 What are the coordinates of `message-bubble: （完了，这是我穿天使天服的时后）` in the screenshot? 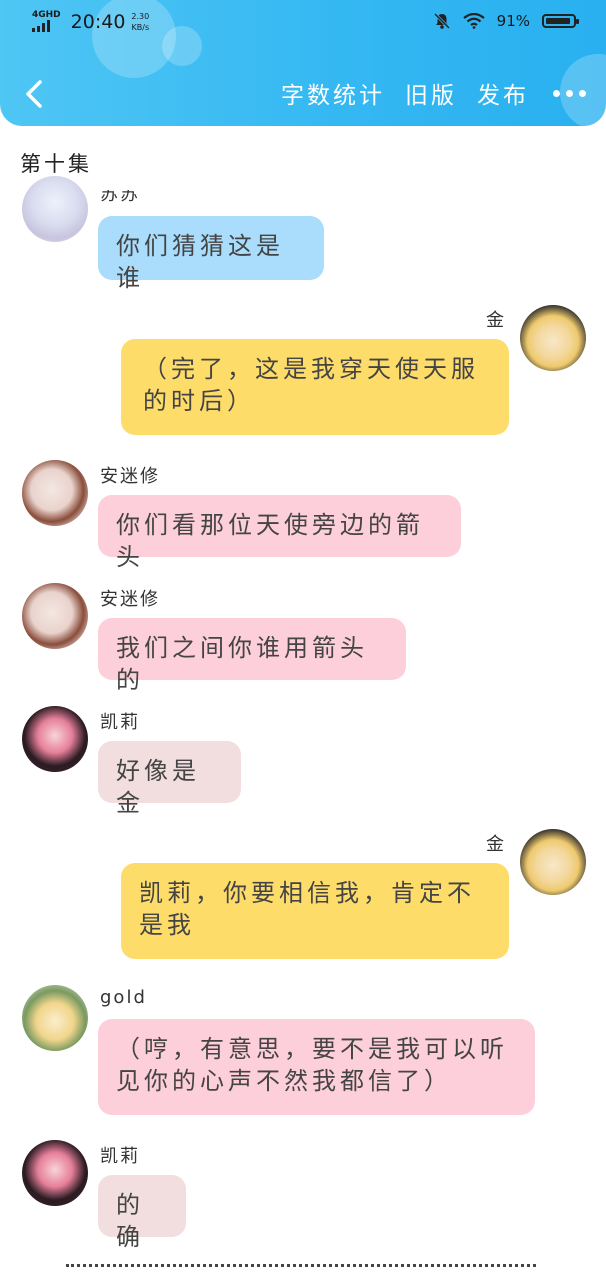 It's located at (315, 387).